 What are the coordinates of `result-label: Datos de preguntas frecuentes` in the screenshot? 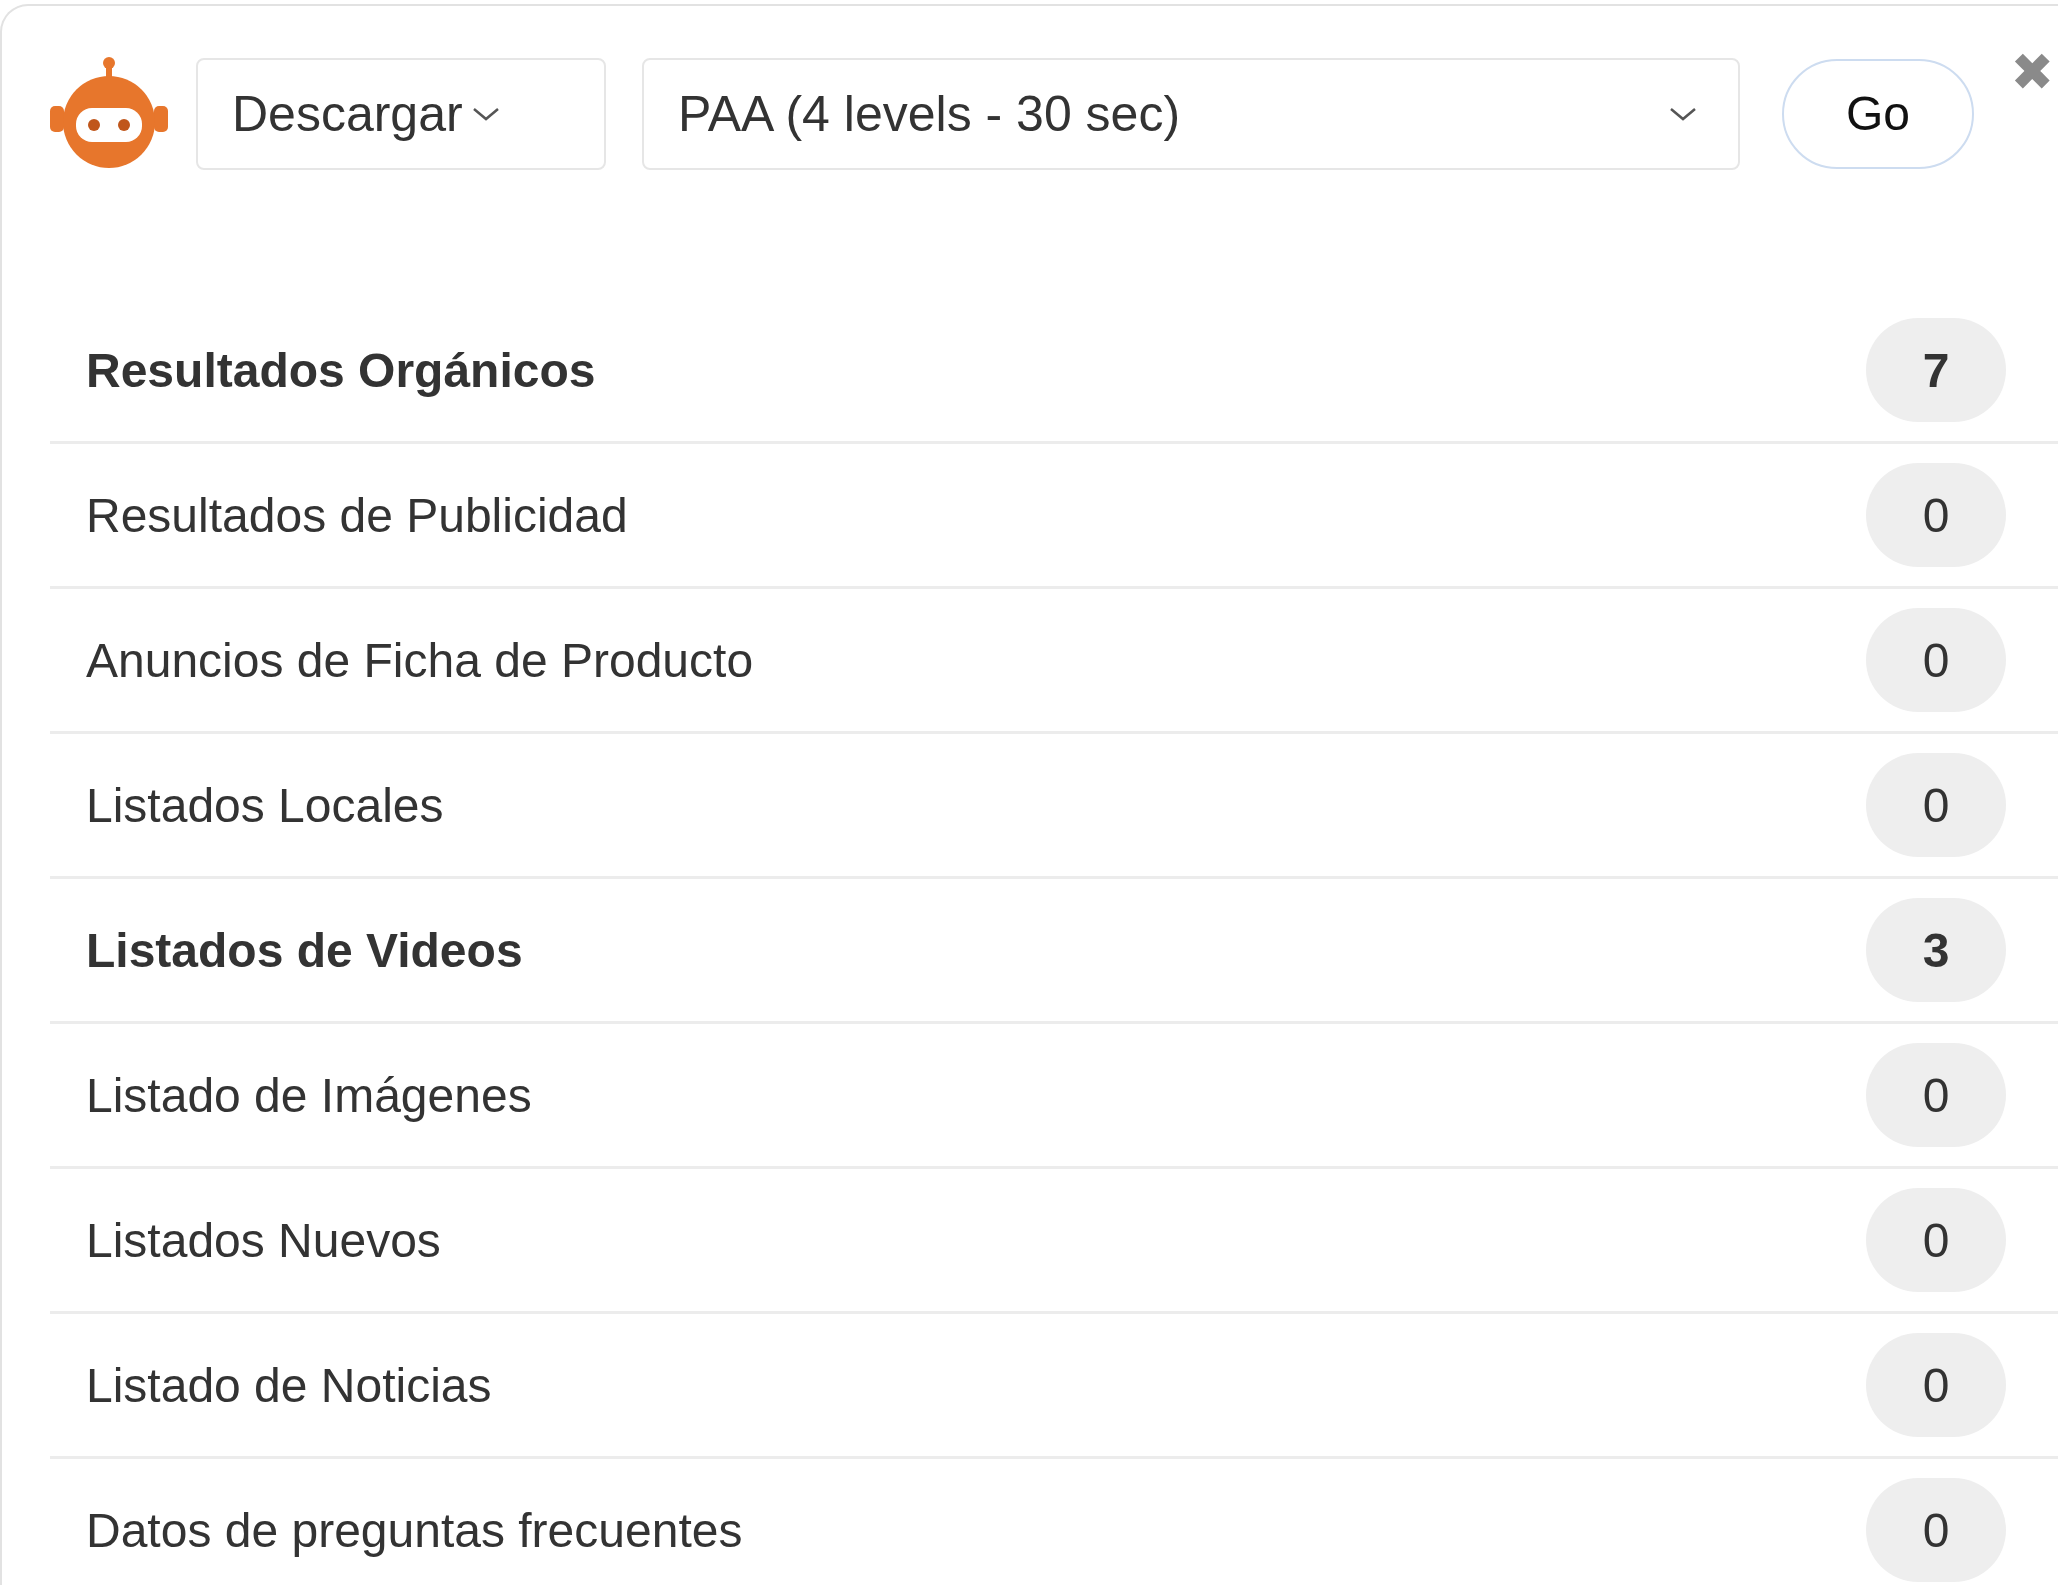 It's located at (414, 1530).